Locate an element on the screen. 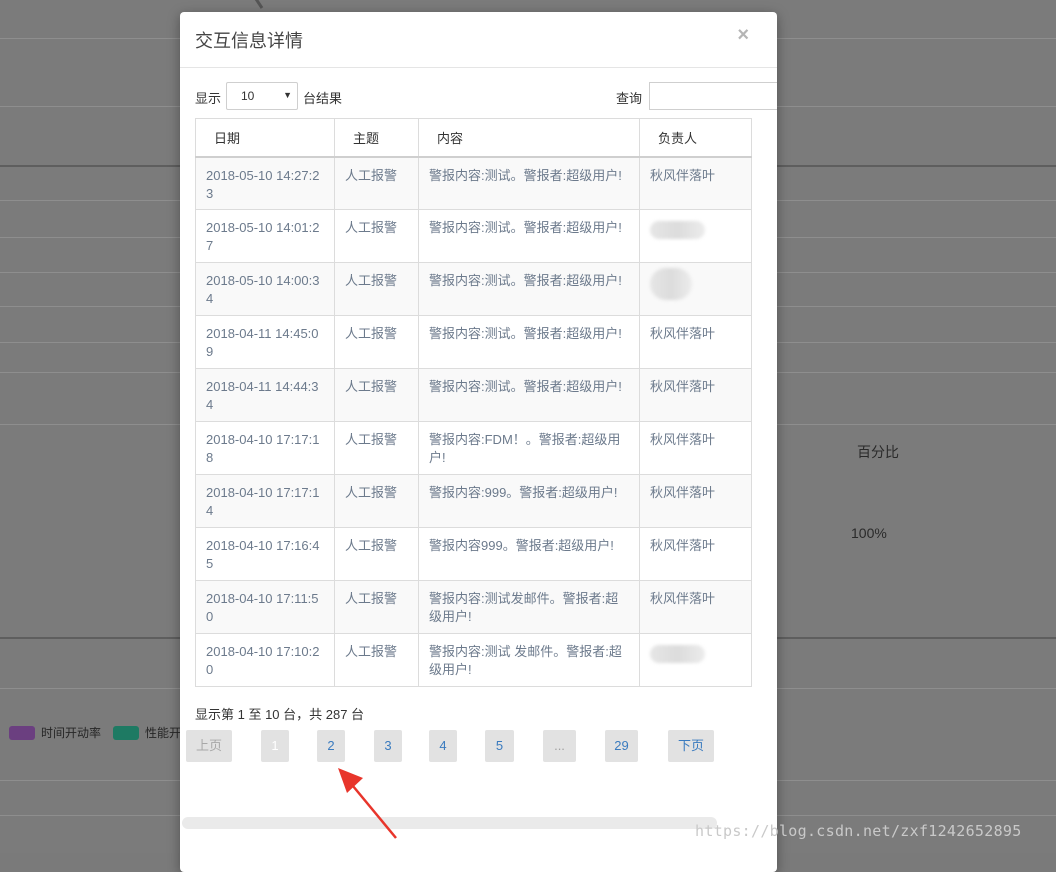 The width and height of the screenshot is (1056, 872). page-button-last: 29 is located at coordinates (621, 746).